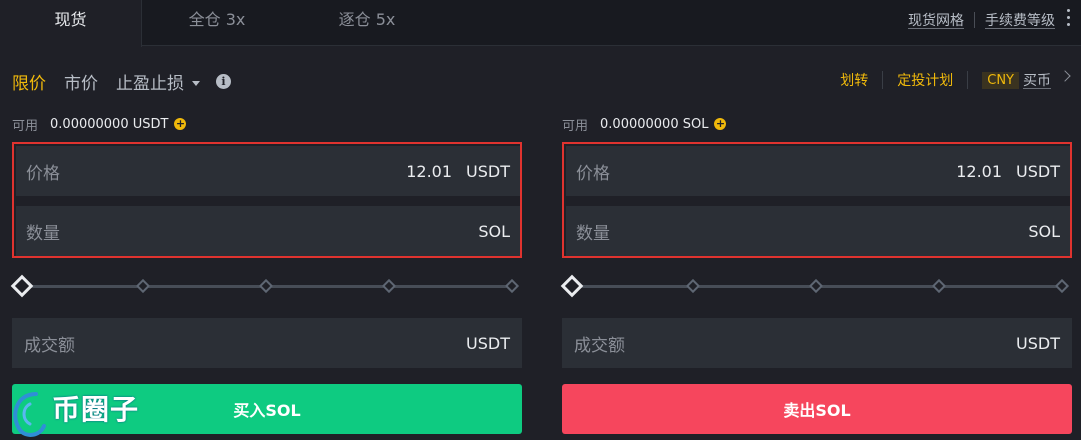 The image size is (1081, 440). I want to click on buy-total-input: 成交额 USDT, so click(267, 343).